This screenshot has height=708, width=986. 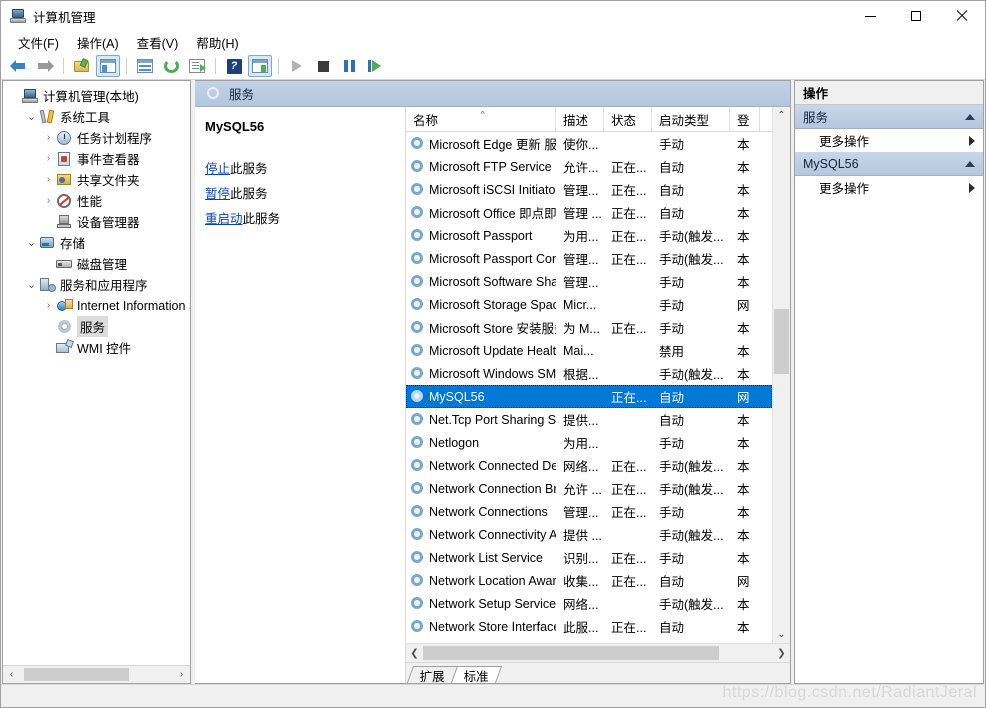 I want to click on pause-service-link-anchor: 暂停, so click(x=217, y=194).